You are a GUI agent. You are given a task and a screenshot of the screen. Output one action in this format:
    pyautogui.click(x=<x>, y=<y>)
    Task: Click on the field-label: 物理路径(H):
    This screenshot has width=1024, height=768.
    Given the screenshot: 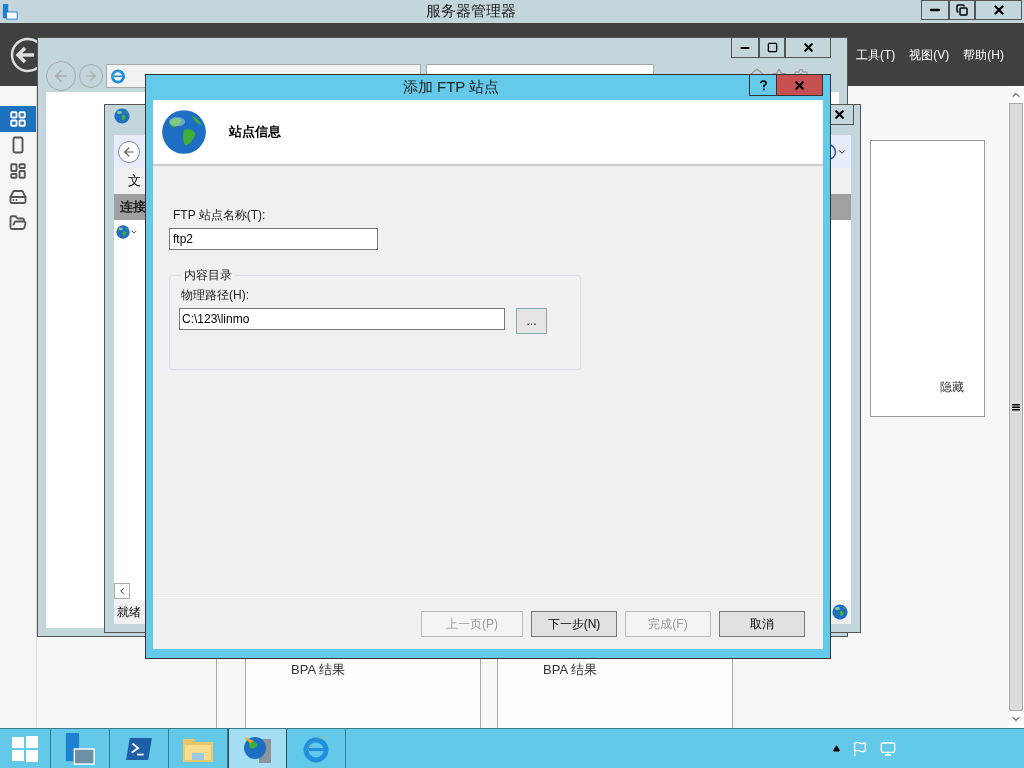 What is the action you would take?
    pyautogui.click(x=215, y=295)
    